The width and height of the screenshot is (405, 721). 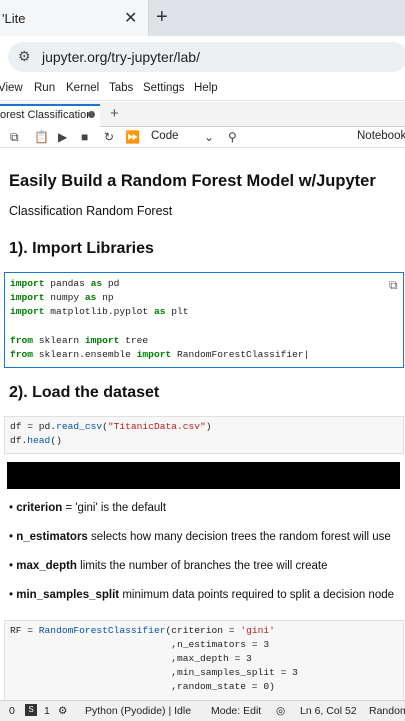 What do you see at coordinates (47, 711) in the screenshot?
I see `status-count-b: 1` at bounding box center [47, 711].